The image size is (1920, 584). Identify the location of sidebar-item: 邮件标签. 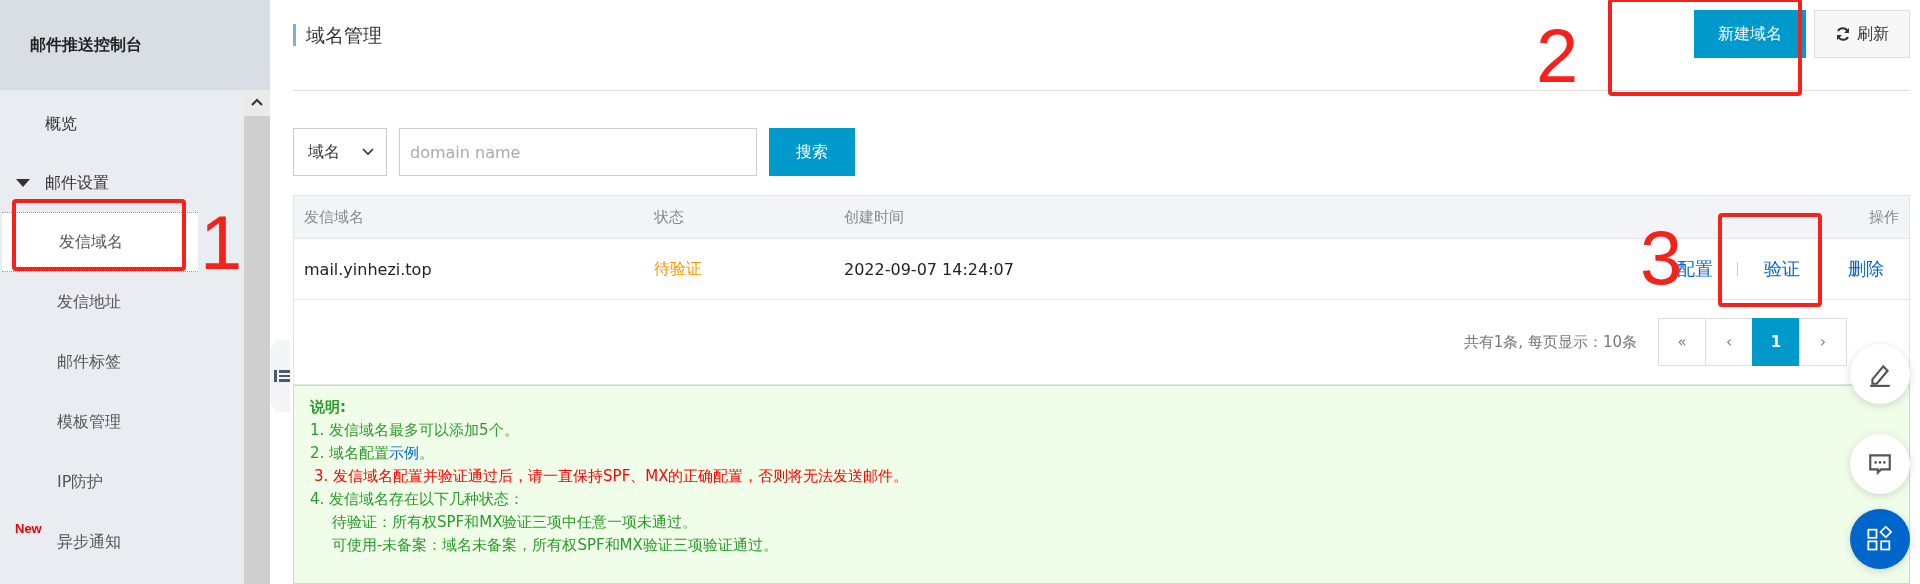
(122, 362).